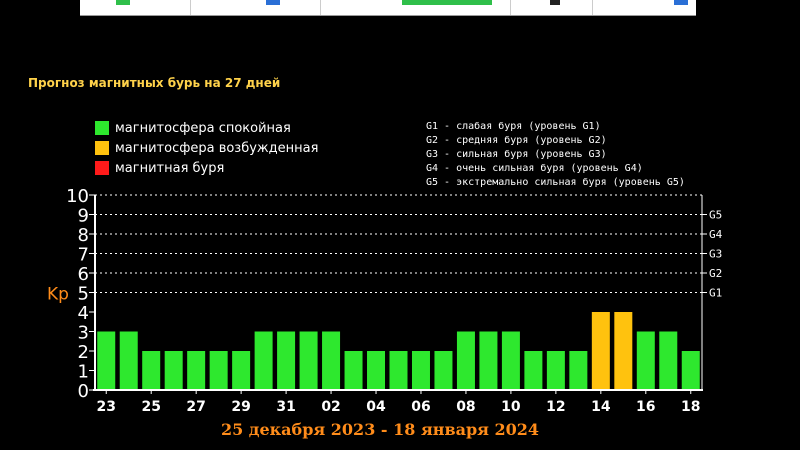 The image size is (800, 450). What do you see at coordinates (83, 391) in the screenshot?
I see `y-tick-label: 0` at bounding box center [83, 391].